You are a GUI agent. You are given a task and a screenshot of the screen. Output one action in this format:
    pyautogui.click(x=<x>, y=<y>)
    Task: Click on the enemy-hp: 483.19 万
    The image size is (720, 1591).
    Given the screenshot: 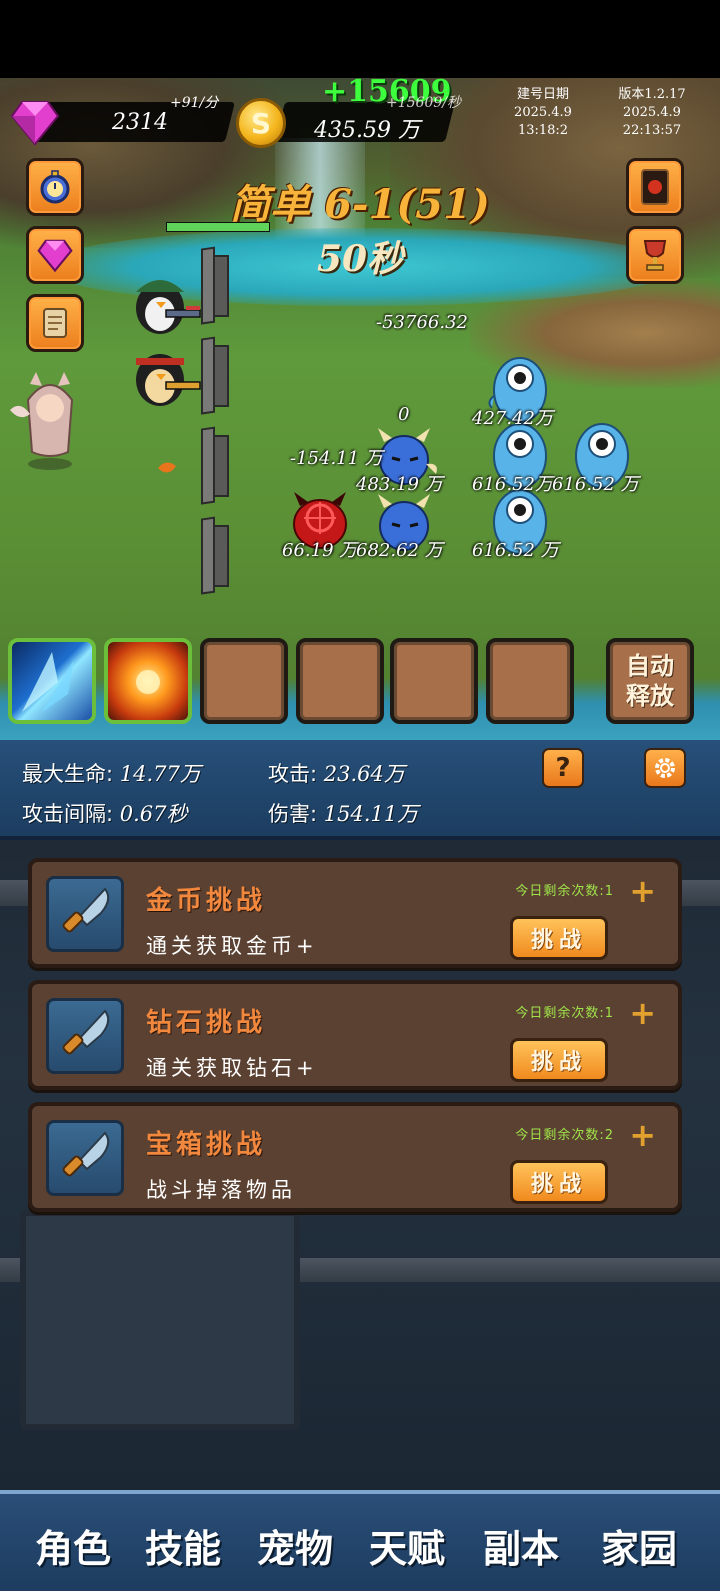 What is the action you would take?
    pyautogui.click(x=399, y=484)
    